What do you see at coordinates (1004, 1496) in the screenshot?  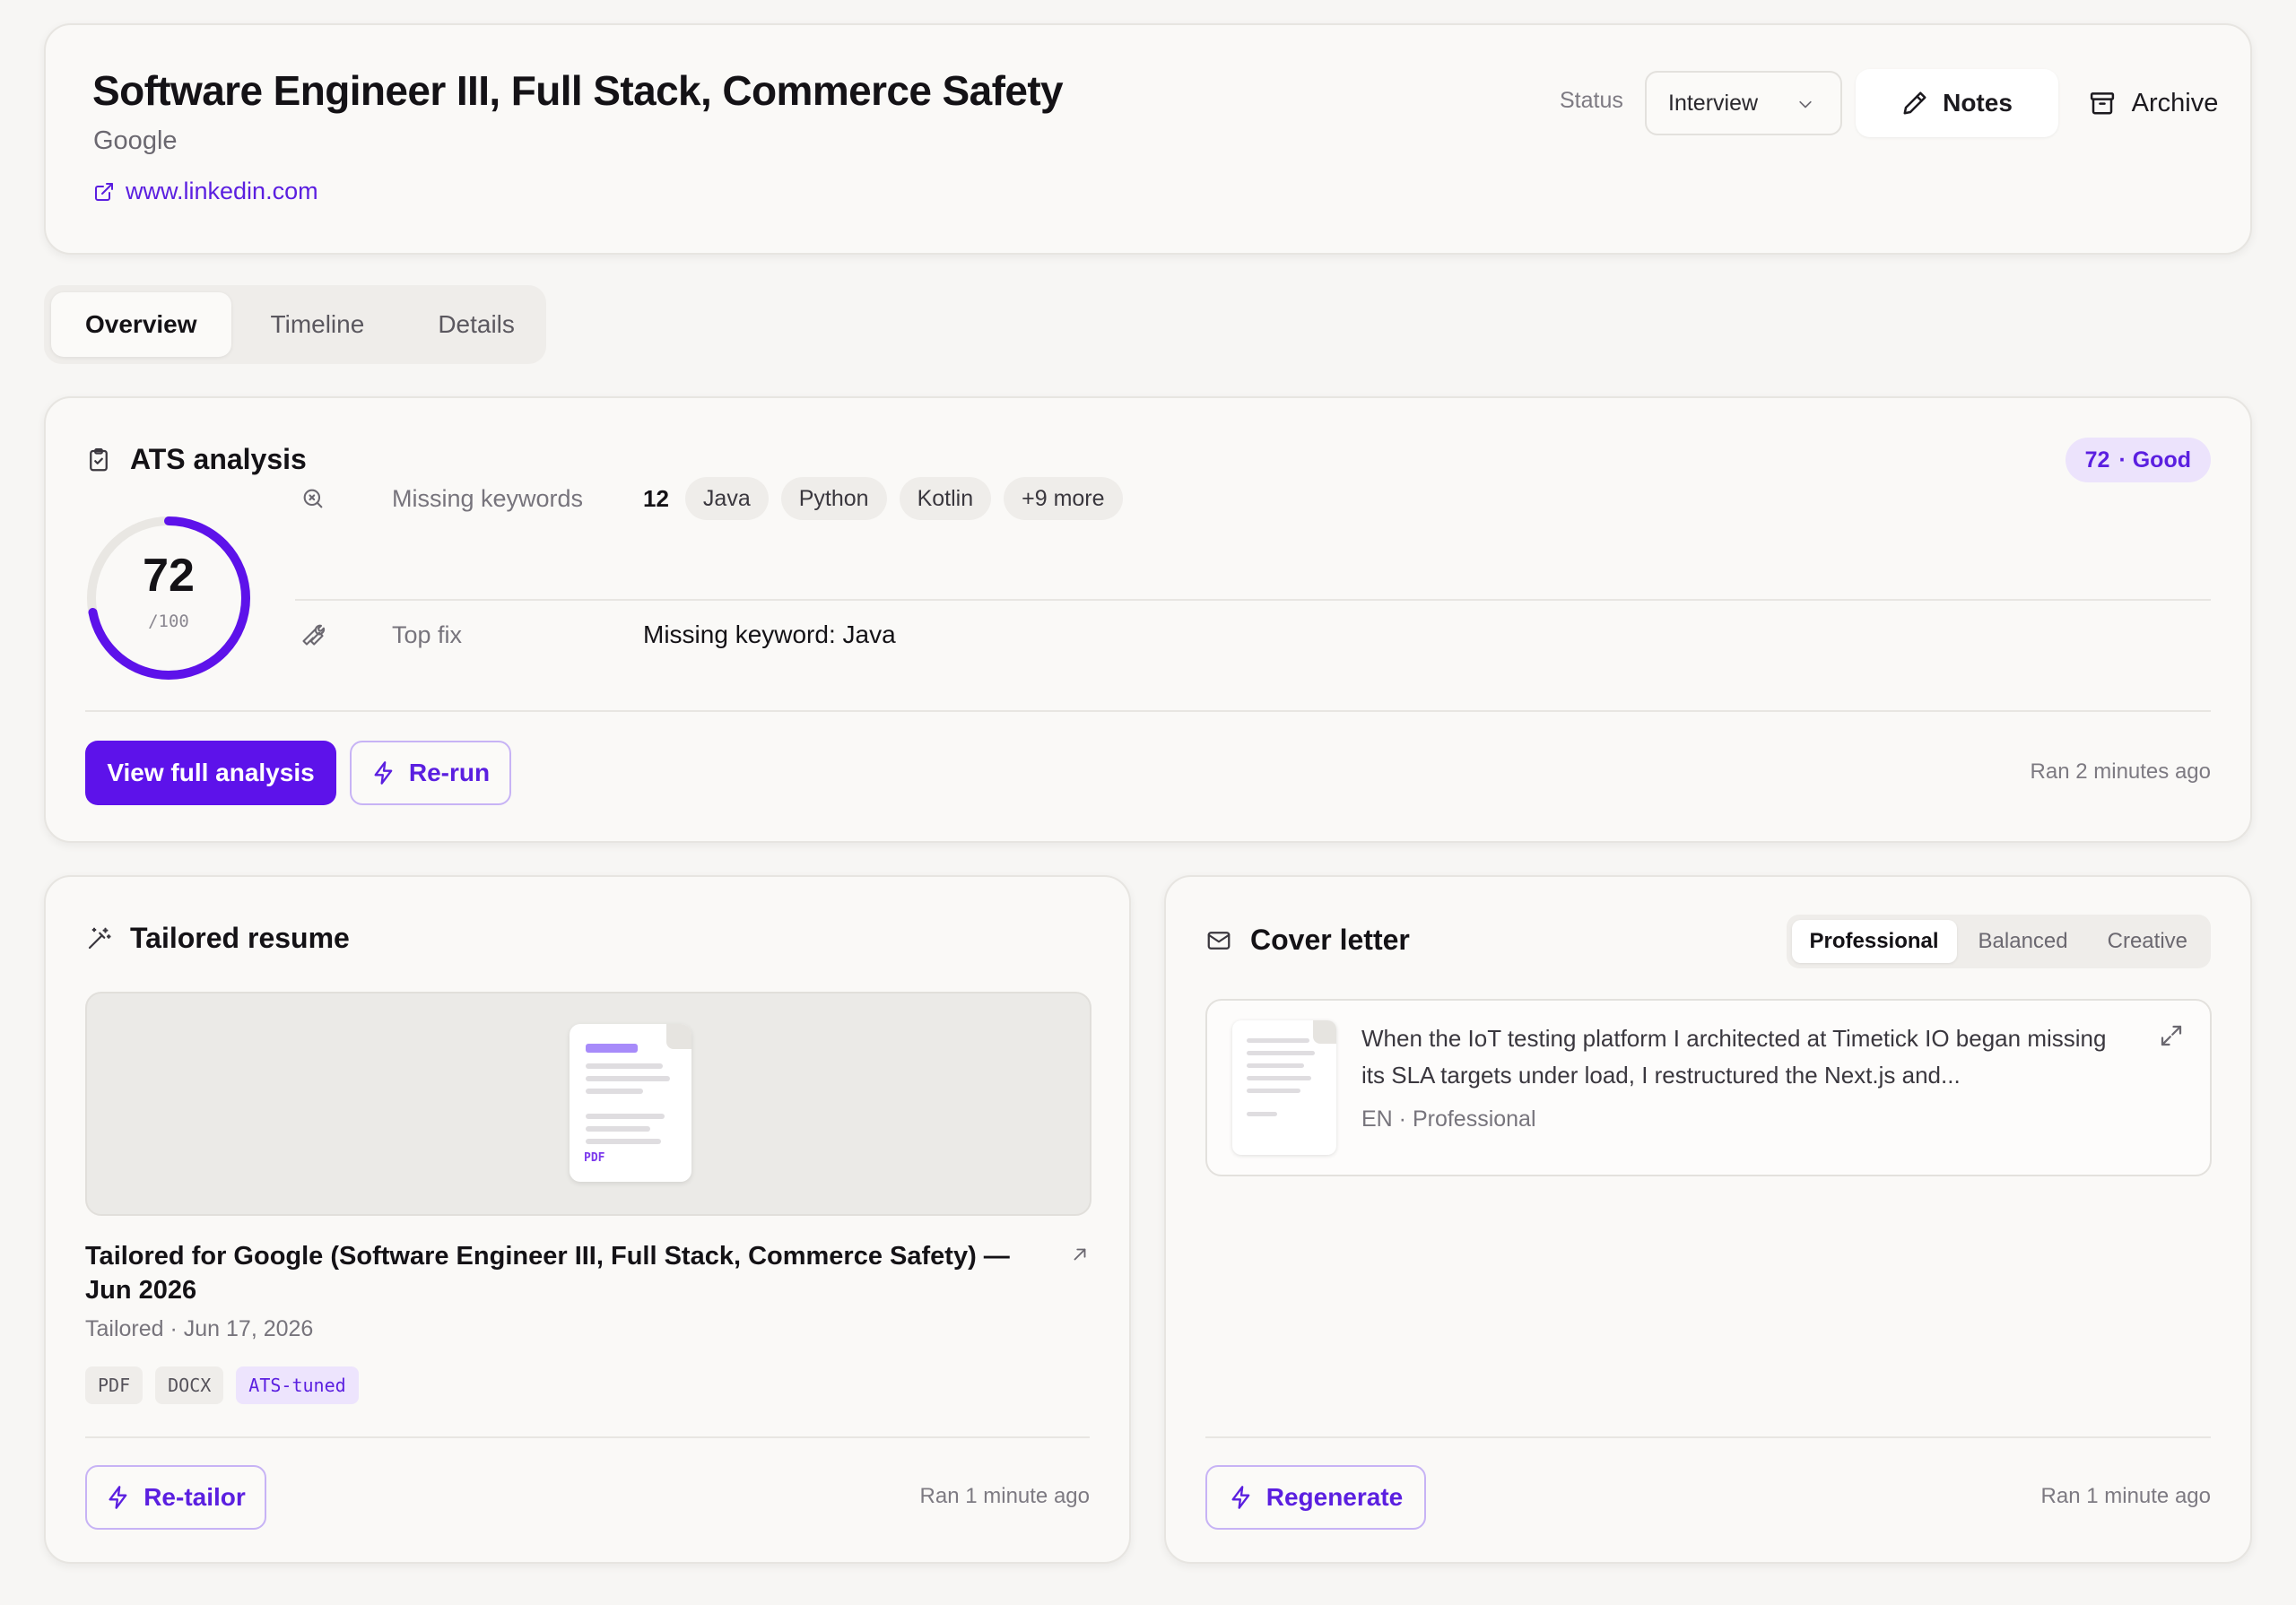 I see `resume-ran-time: Ran 1 minute ago` at bounding box center [1004, 1496].